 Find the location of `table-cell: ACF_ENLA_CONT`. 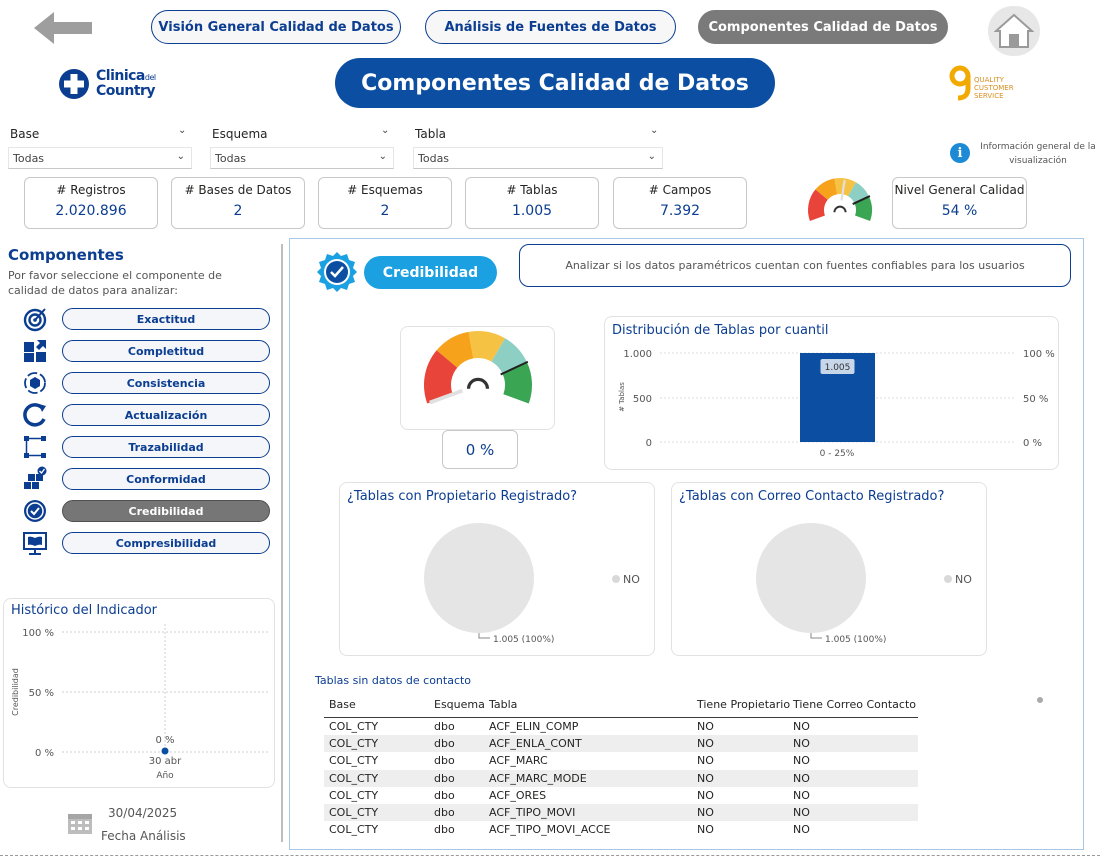

table-cell: ACF_ENLA_CONT is located at coordinates (535, 744).